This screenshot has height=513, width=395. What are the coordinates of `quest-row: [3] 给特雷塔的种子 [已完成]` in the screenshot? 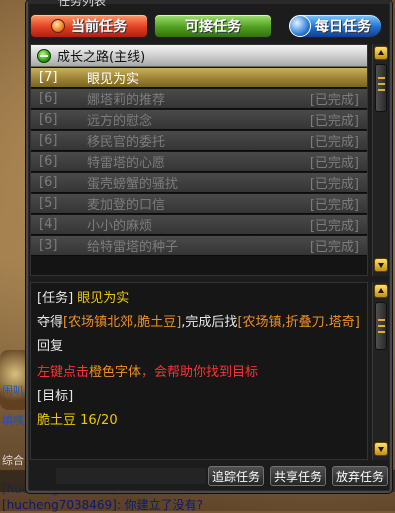 It's located at (199, 246).